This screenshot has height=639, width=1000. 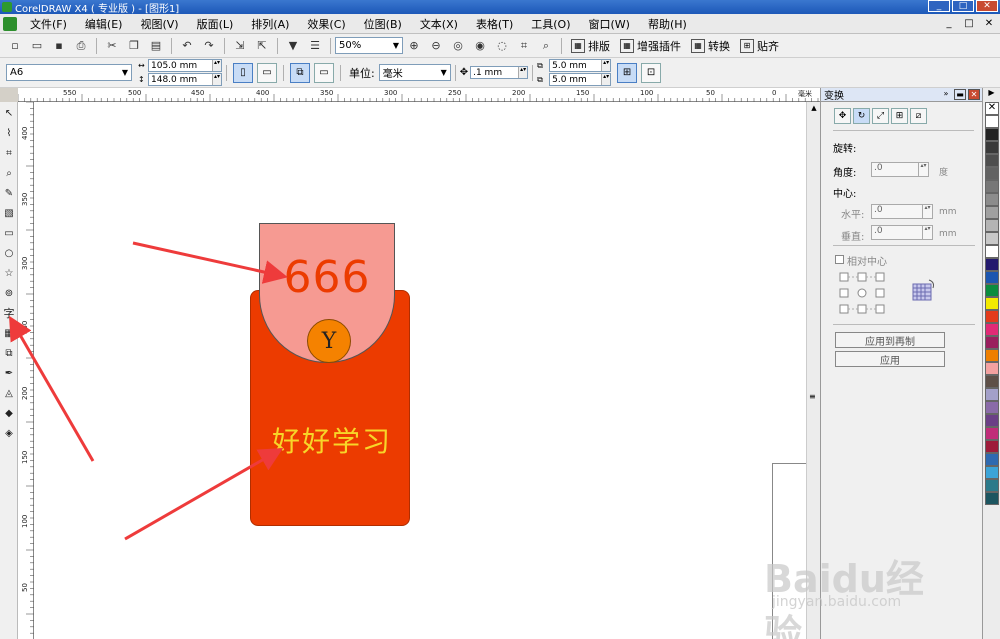 I want to click on skew-tab-icon: ⧄, so click(x=918, y=116).